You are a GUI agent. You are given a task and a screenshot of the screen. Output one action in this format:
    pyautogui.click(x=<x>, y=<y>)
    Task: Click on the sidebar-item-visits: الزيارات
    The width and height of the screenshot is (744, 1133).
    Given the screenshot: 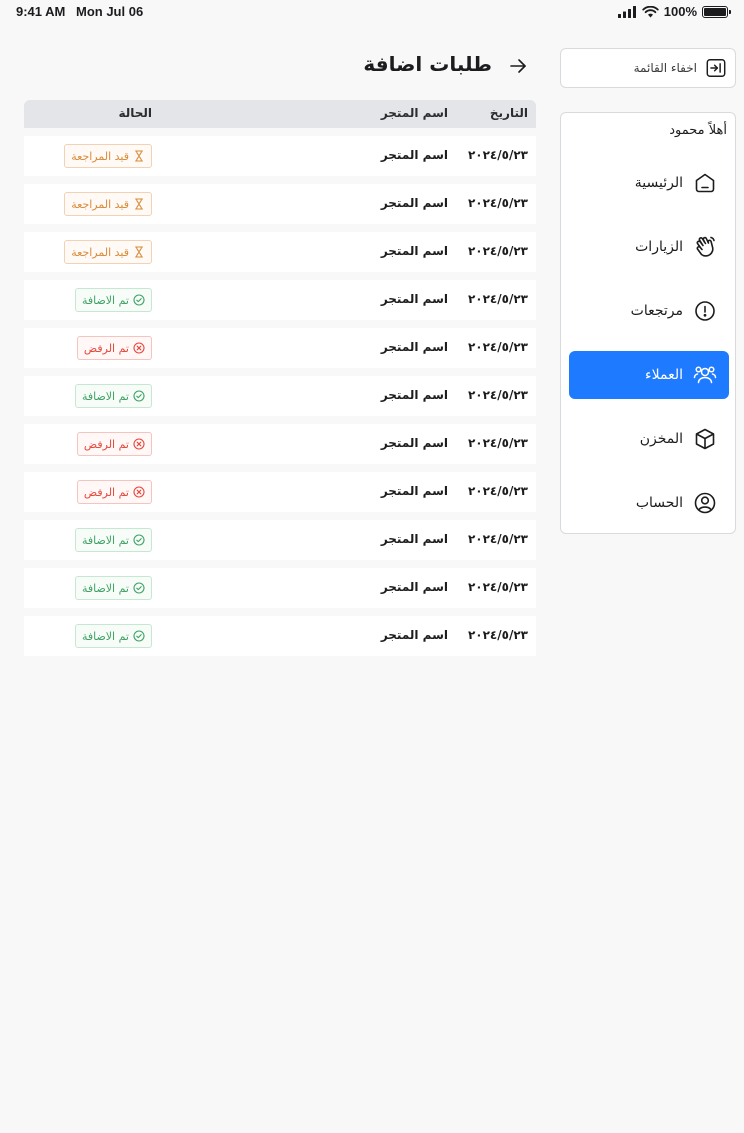 What is the action you would take?
    pyautogui.click(x=649, y=247)
    